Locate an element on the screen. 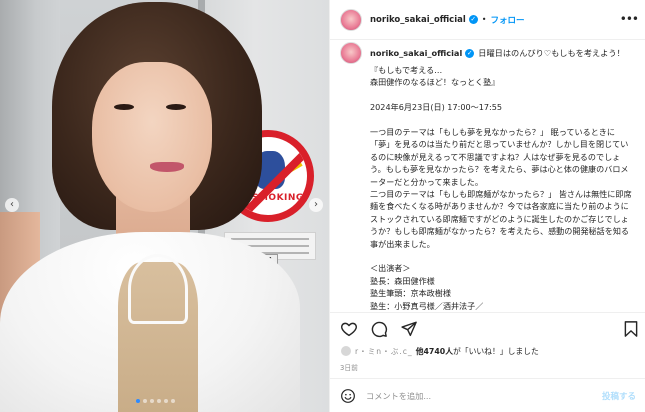  person-lips is located at coordinates (167, 167).